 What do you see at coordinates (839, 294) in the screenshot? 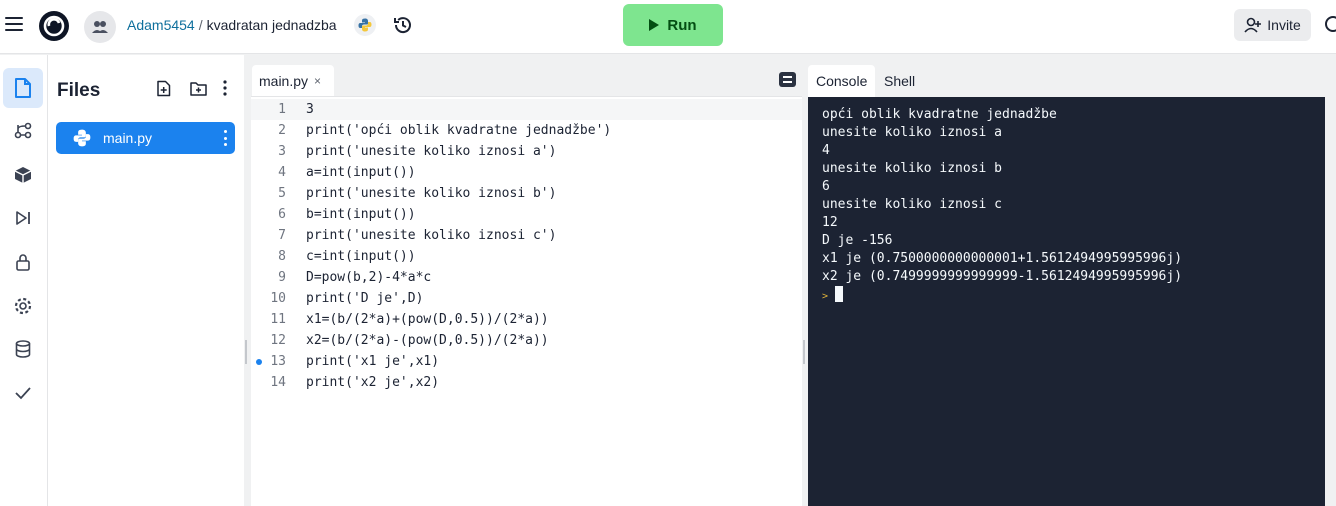
I see `text-cursor` at bounding box center [839, 294].